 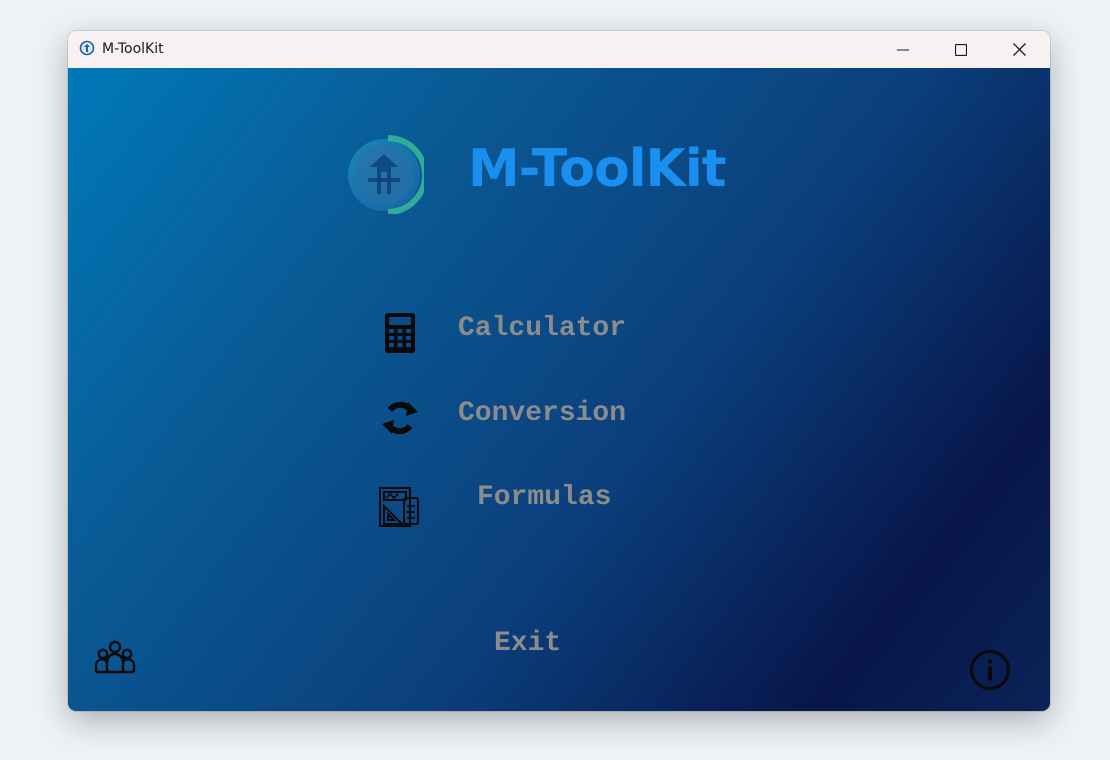 I want to click on formulas-icon, so click(x=399, y=507).